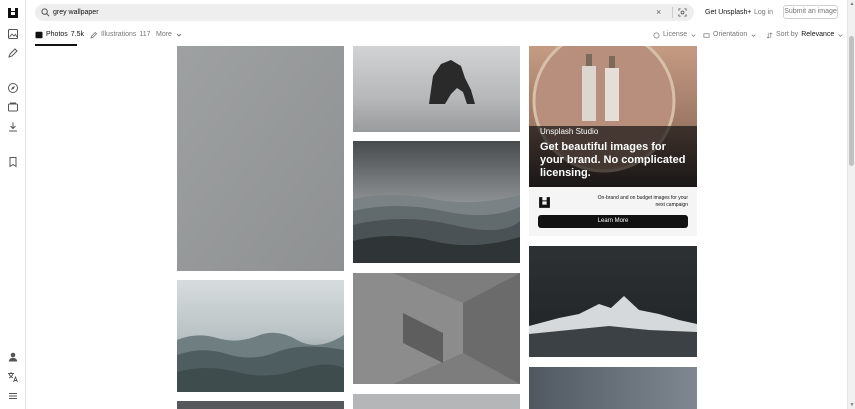 The height and width of the screenshot is (409, 855). What do you see at coordinates (851, 101) in the screenshot?
I see `scrollbar-thumb` at bounding box center [851, 101].